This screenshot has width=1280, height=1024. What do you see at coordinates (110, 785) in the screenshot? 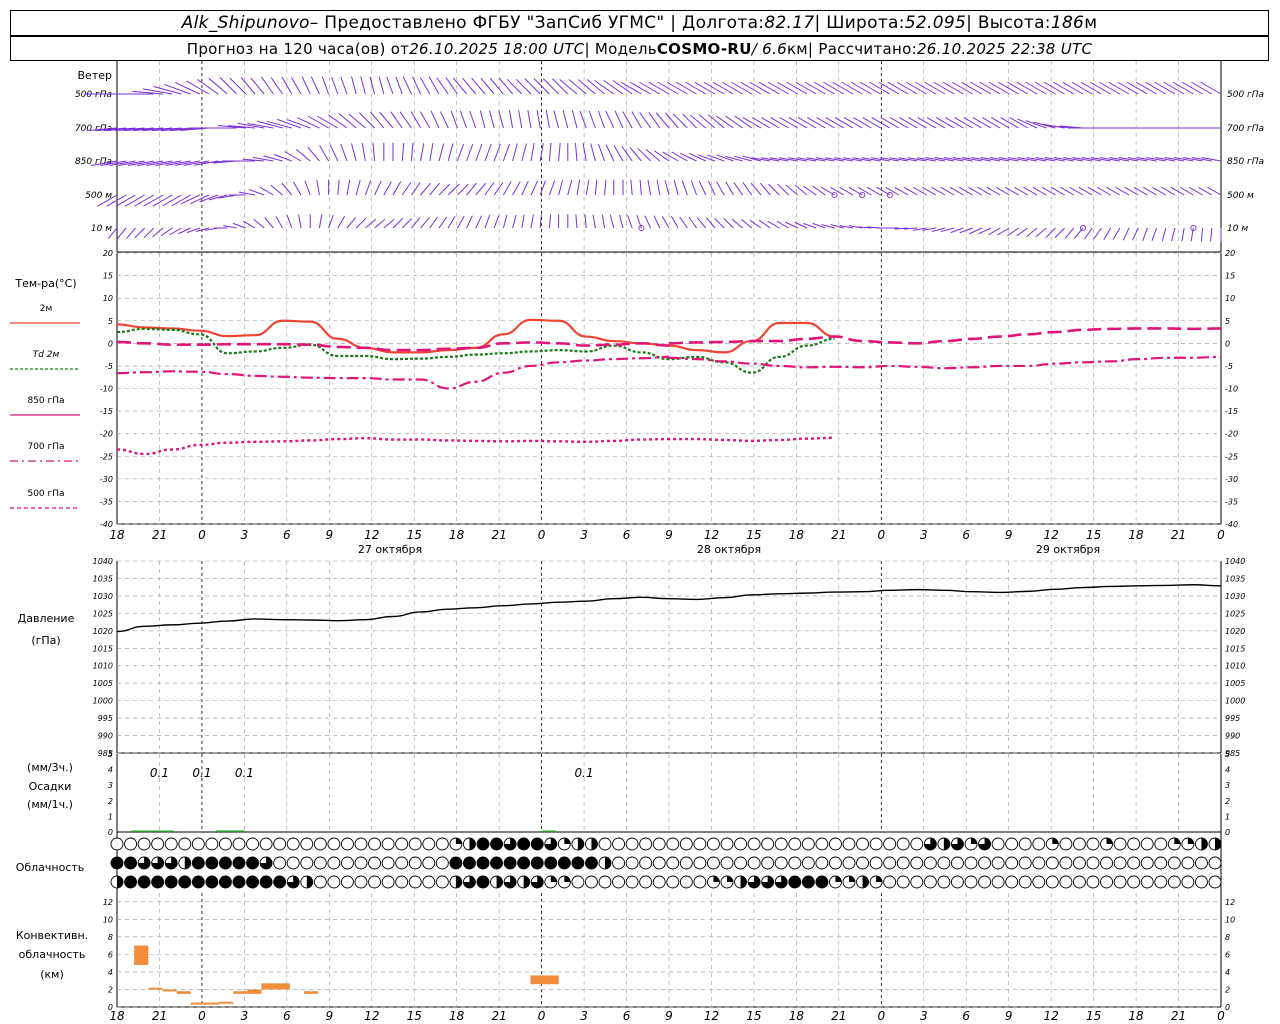
I see `prec-ytick-left: 3` at bounding box center [110, 785].